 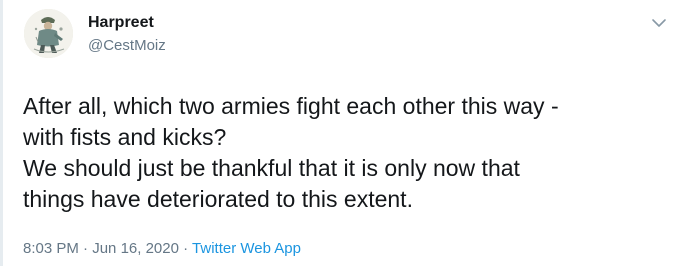 I want to click on tweet-time: 8:03 PM, so click(x=51, y=248).